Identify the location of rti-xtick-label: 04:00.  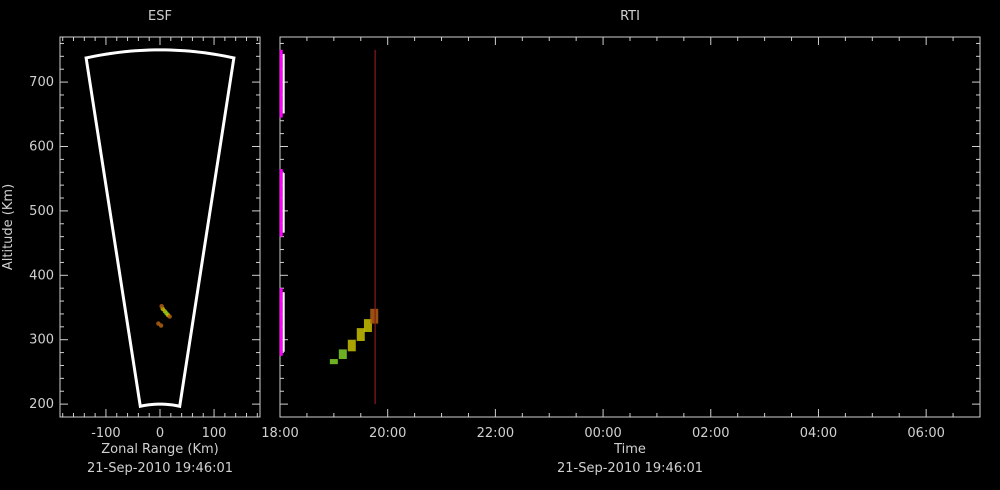
(818, 433).